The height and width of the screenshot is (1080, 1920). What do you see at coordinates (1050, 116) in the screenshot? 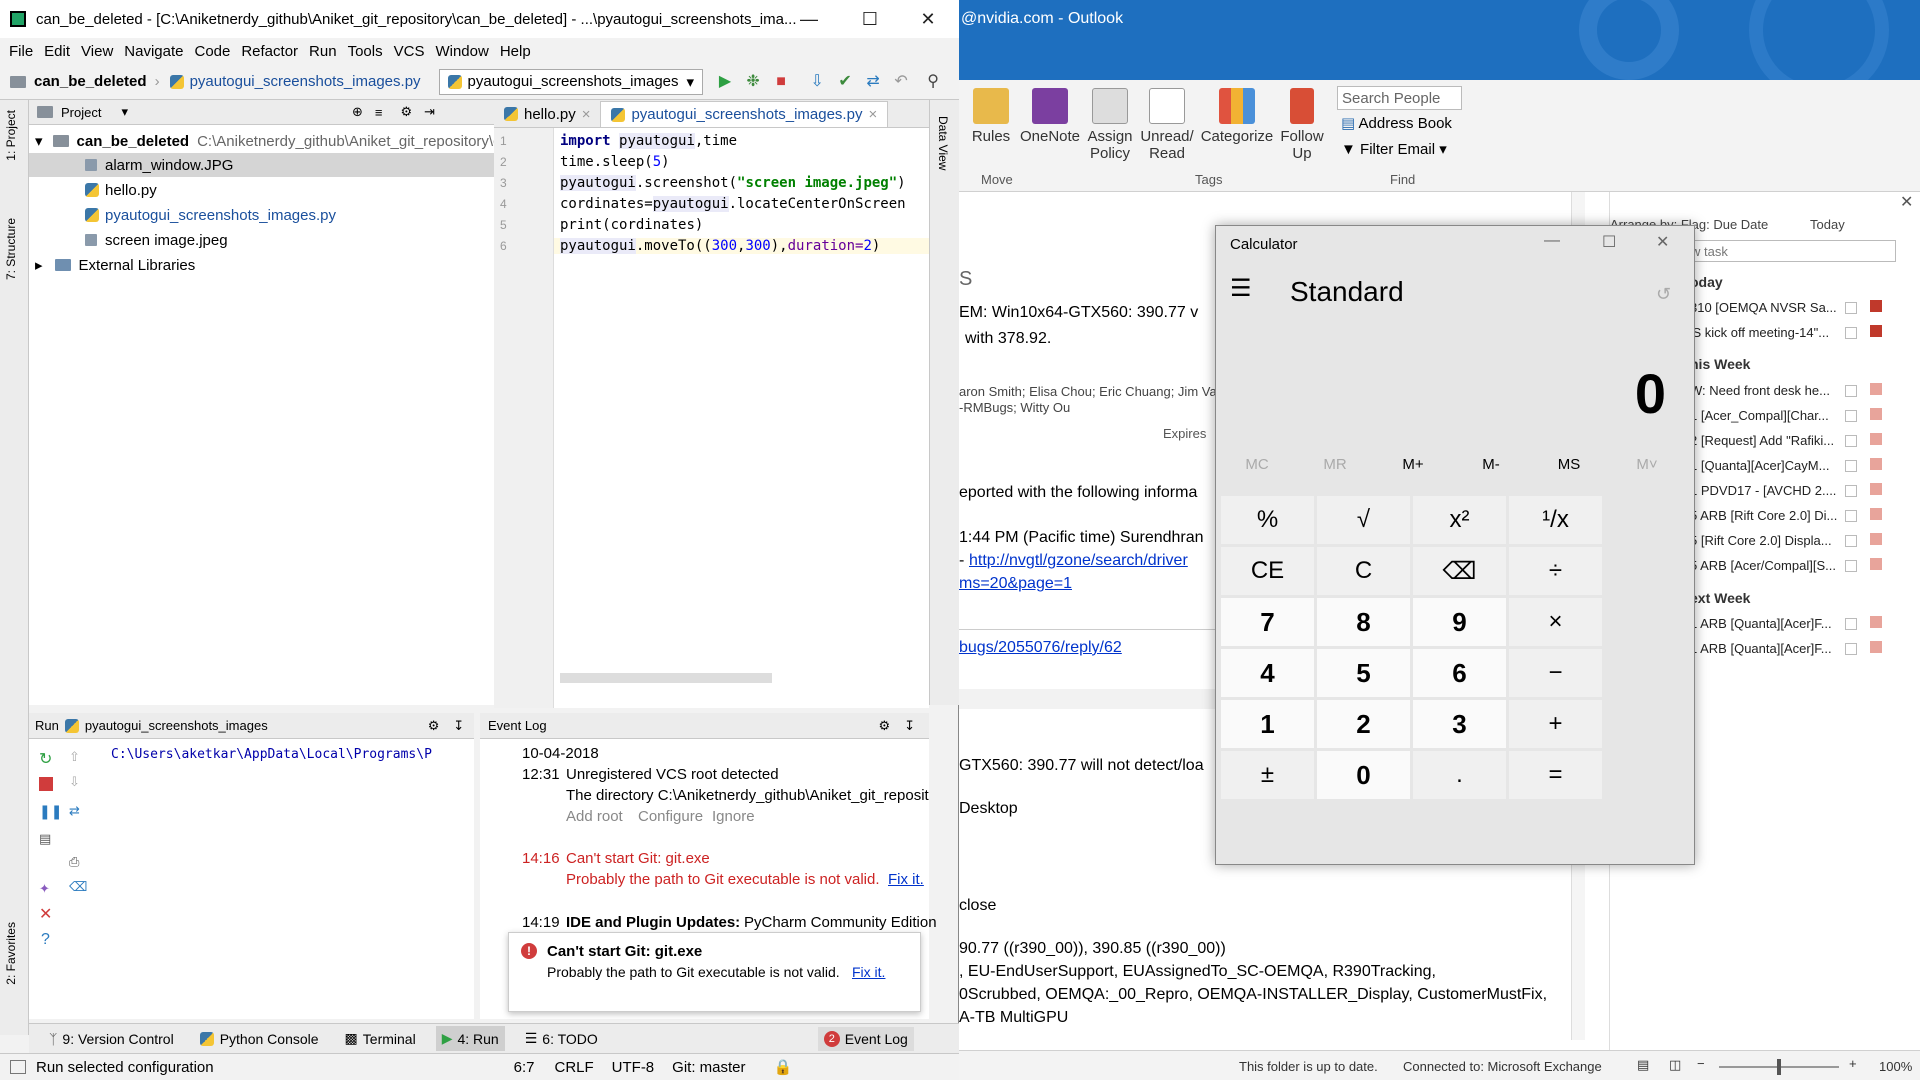
I see `onenote-button: OneNote` at bounding box center [1050, 116].